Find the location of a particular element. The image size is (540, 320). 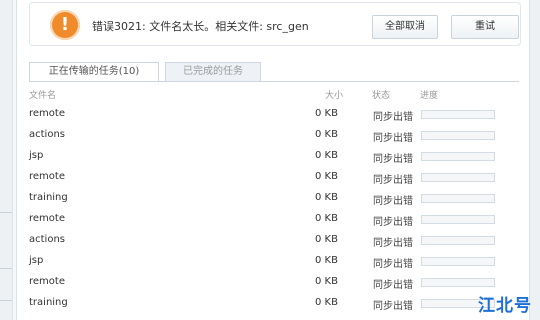

table-header: 文件名 大小 状态 进度 is located at coordinates (274, 95).